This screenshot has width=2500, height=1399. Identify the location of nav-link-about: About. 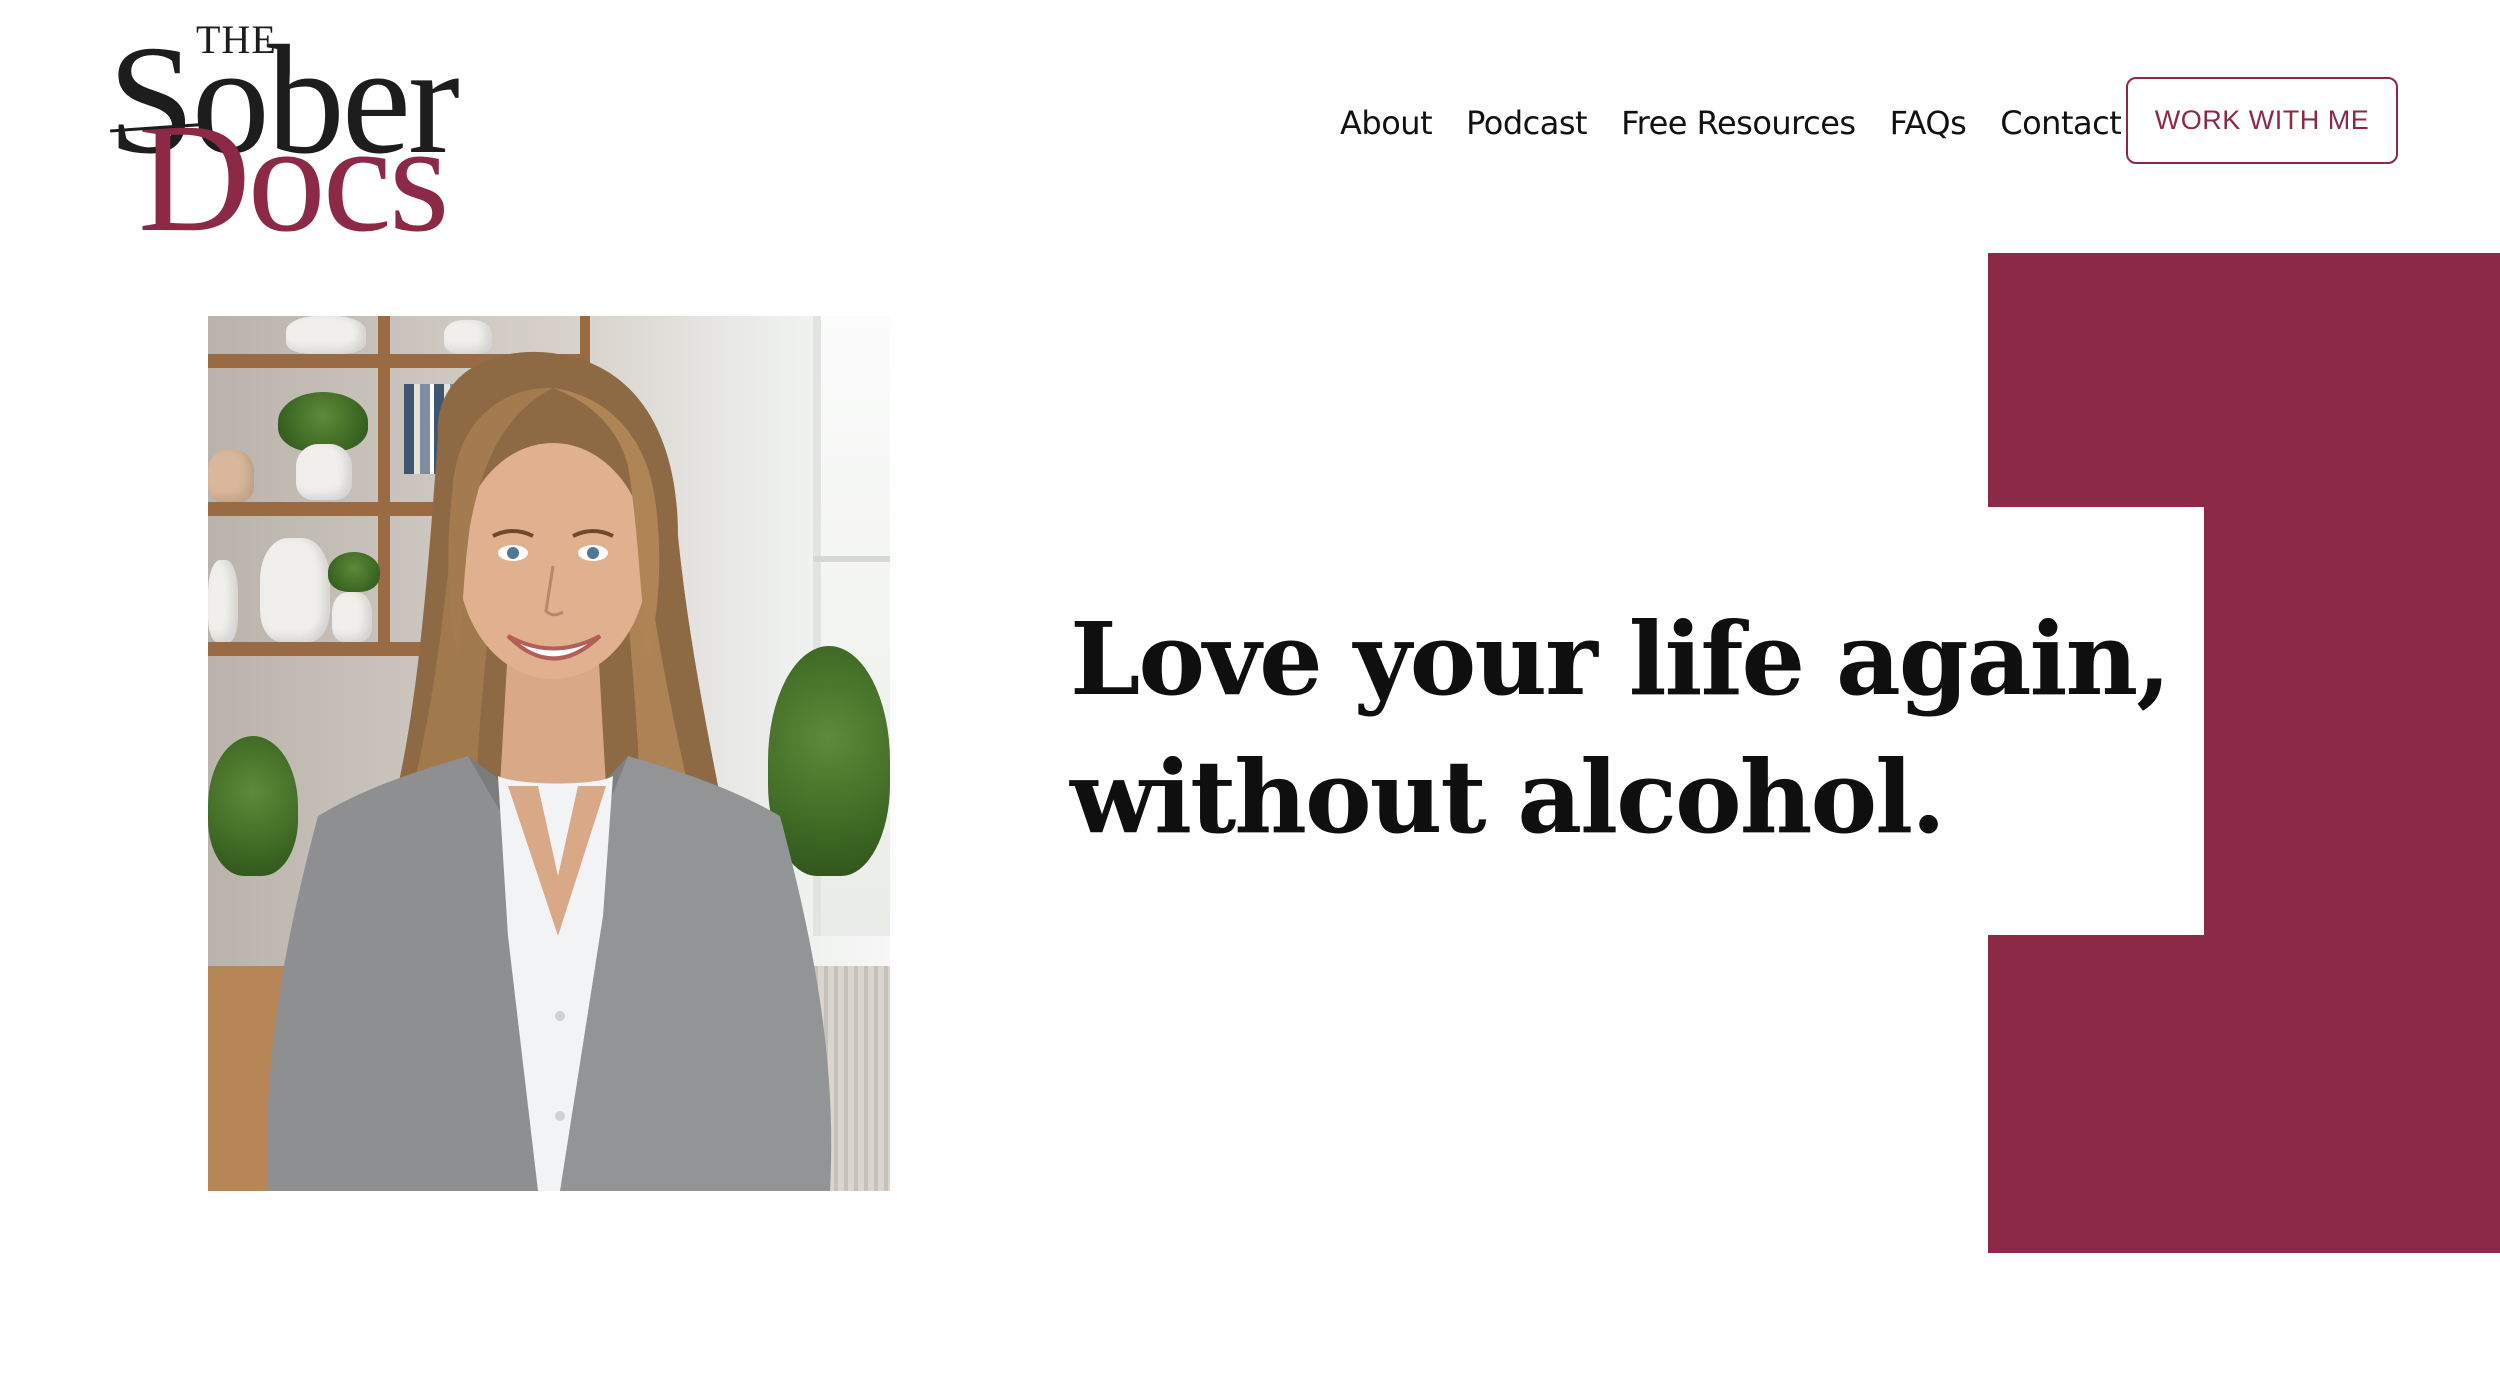
(1386, 123).